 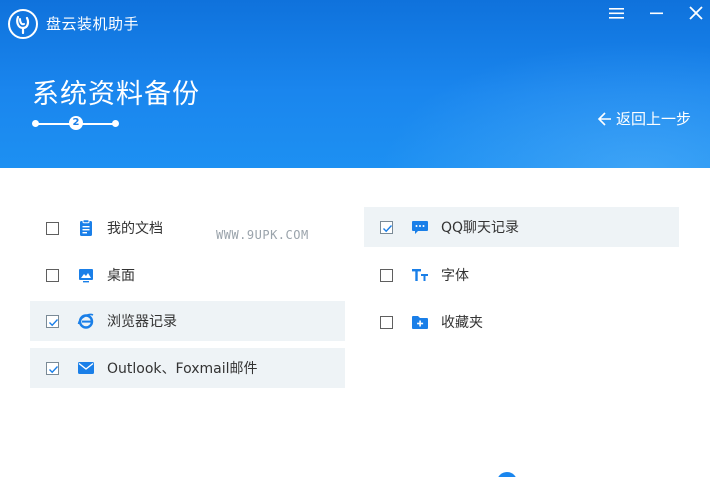 I want to click on mail-icon, so click(x=86, y=368).